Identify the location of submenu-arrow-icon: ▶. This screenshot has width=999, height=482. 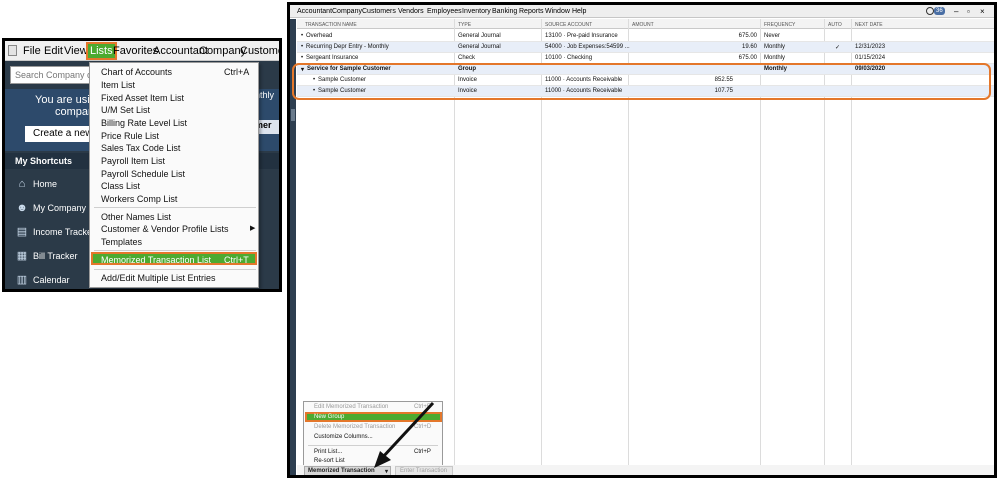
(253, 228).